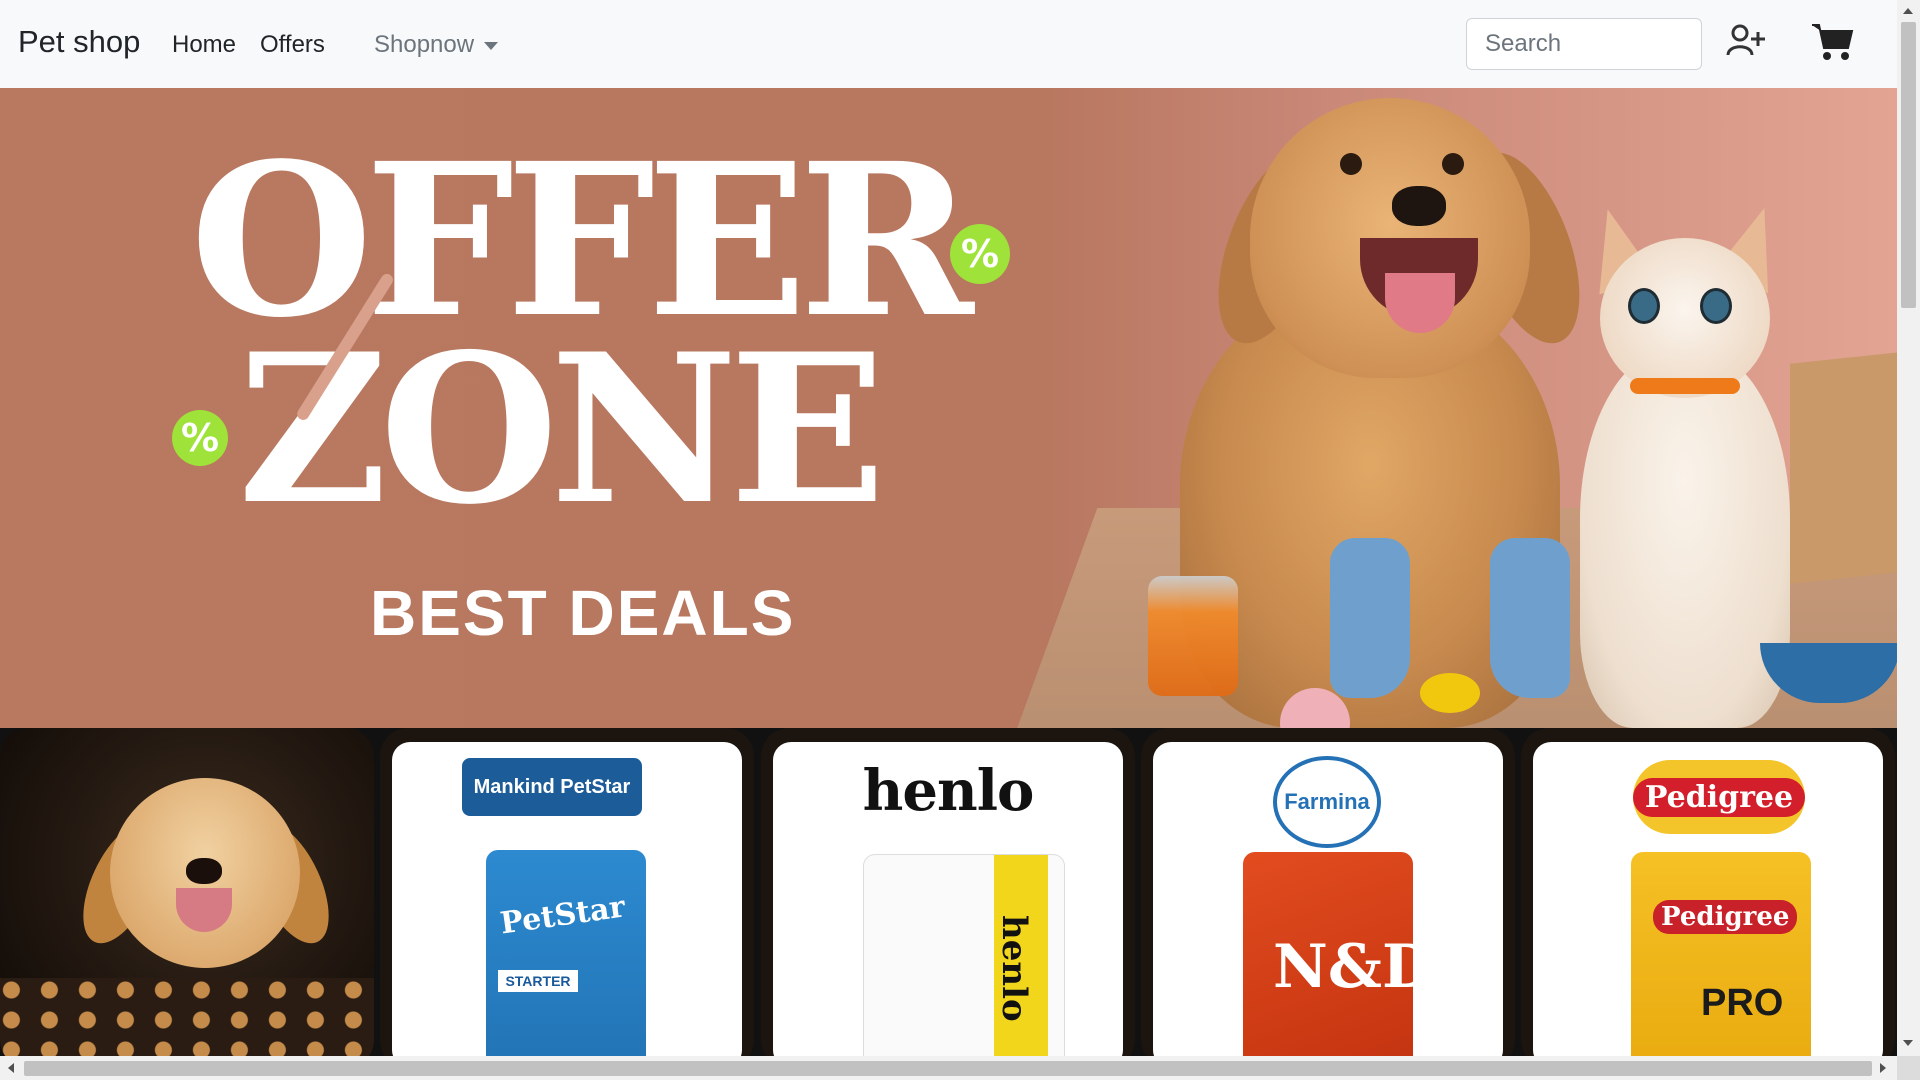 The image size is (1920, 1080). I want to click on user-plus-icon, so click(1746, 43).